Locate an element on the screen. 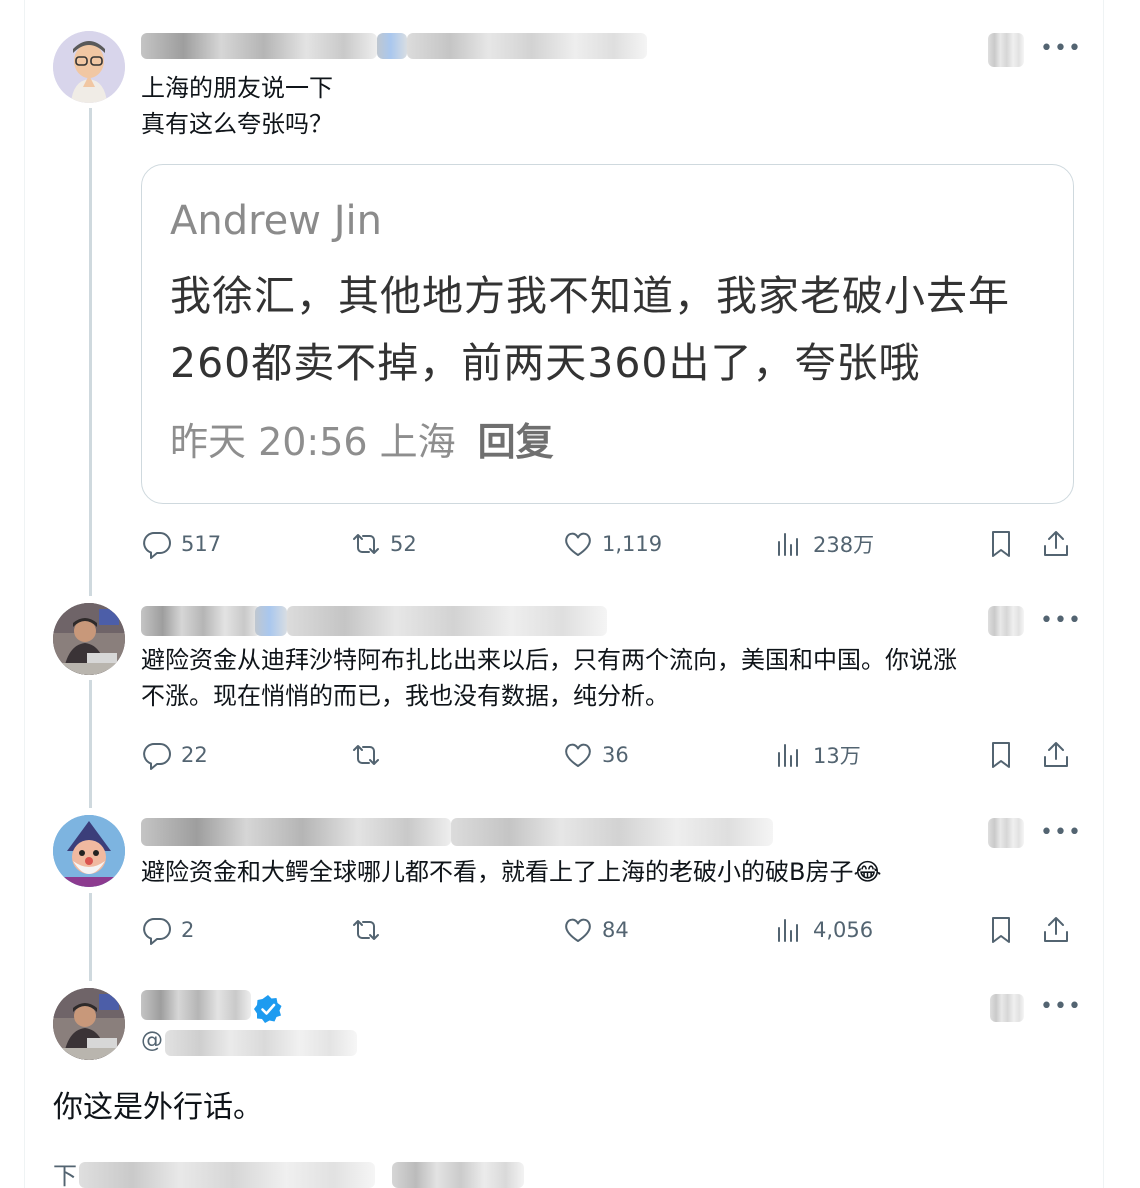 The image size is (1140, 1188). views-blurred is located at coordinates (458, 1175).